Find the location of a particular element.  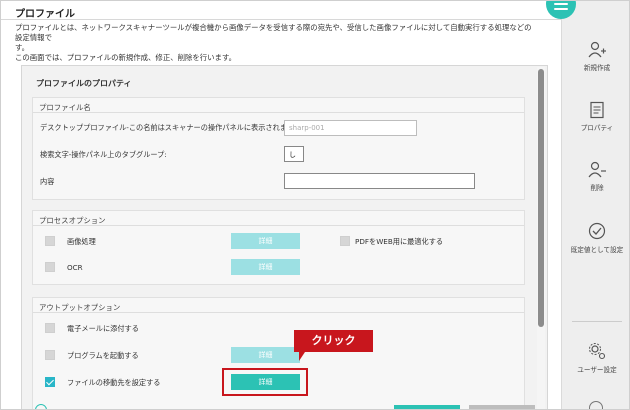

ocr-details-button: 詳細 is located at coordinates (265, 267).